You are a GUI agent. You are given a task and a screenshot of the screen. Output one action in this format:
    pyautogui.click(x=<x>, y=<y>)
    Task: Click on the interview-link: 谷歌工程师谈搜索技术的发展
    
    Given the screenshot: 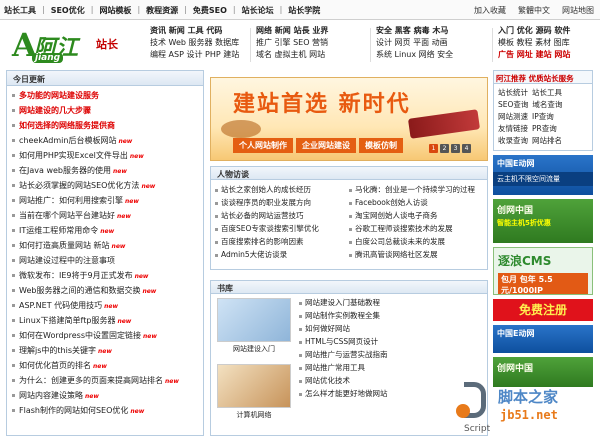 What is the action you would take?
    pyautogui.click(x=419, y=228)
    